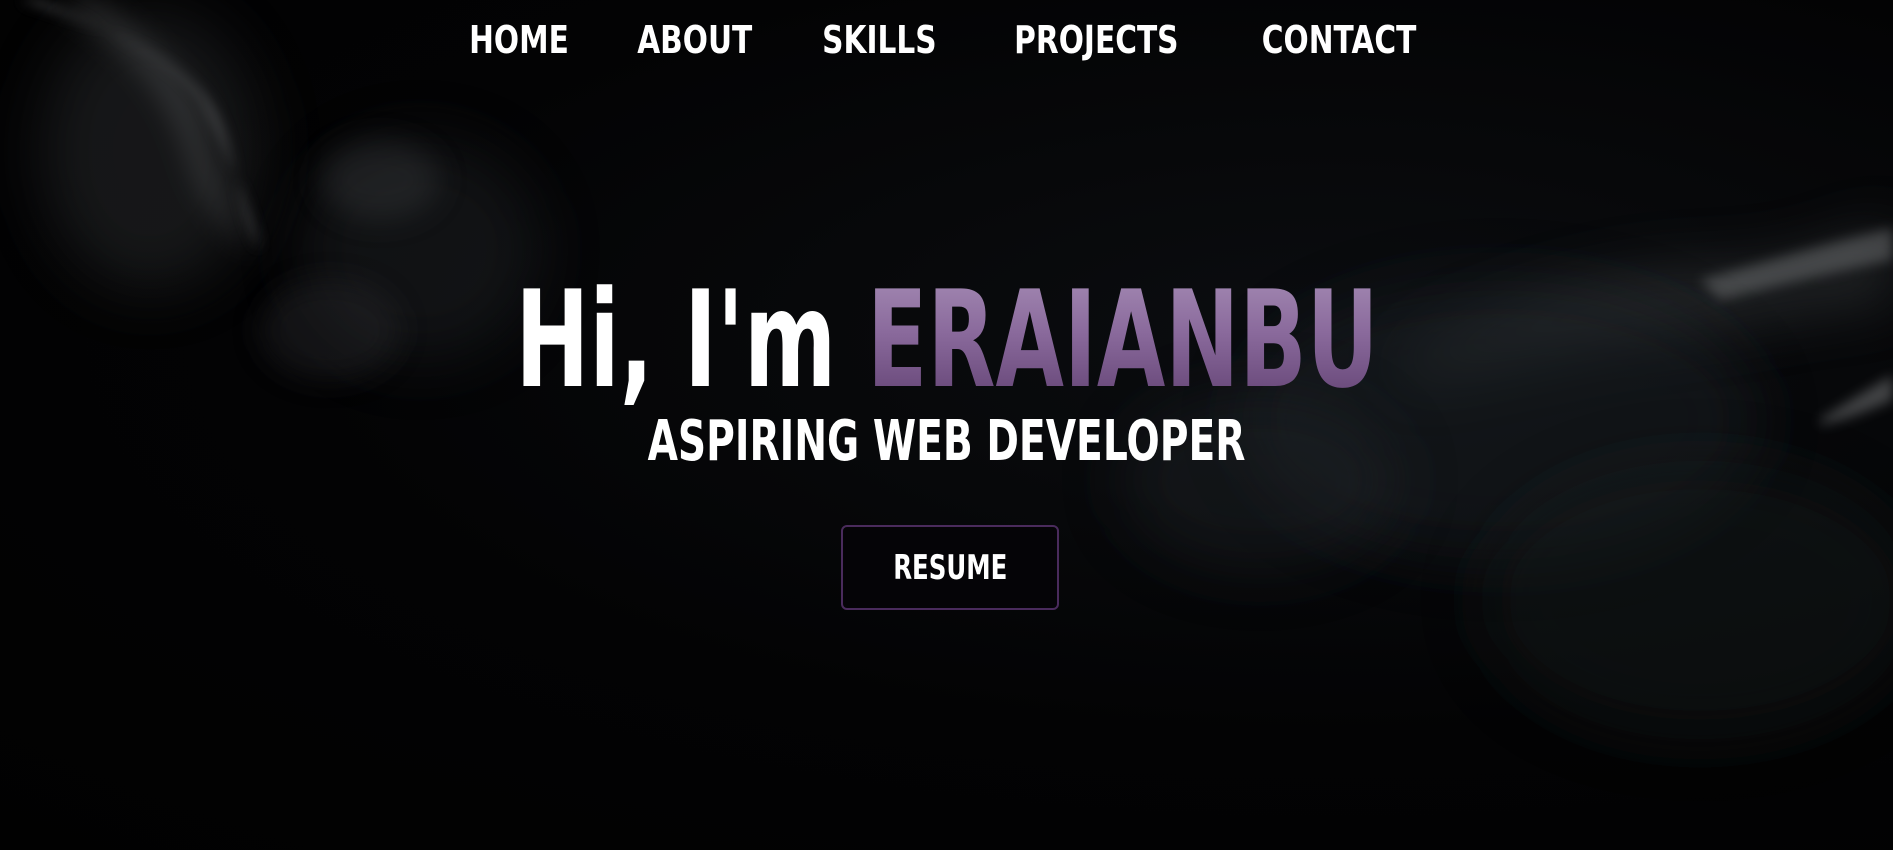 The width and height of the screenshot is (1893, 850). I want to click on resume-button: RESUME, so click(950, 567).